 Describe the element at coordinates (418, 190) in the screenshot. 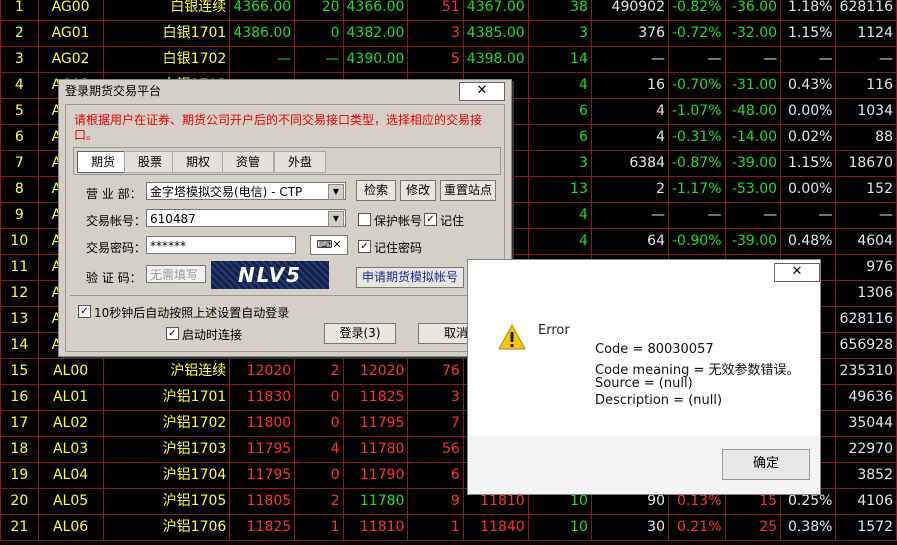

I see `modify-button: 修改` at that location.